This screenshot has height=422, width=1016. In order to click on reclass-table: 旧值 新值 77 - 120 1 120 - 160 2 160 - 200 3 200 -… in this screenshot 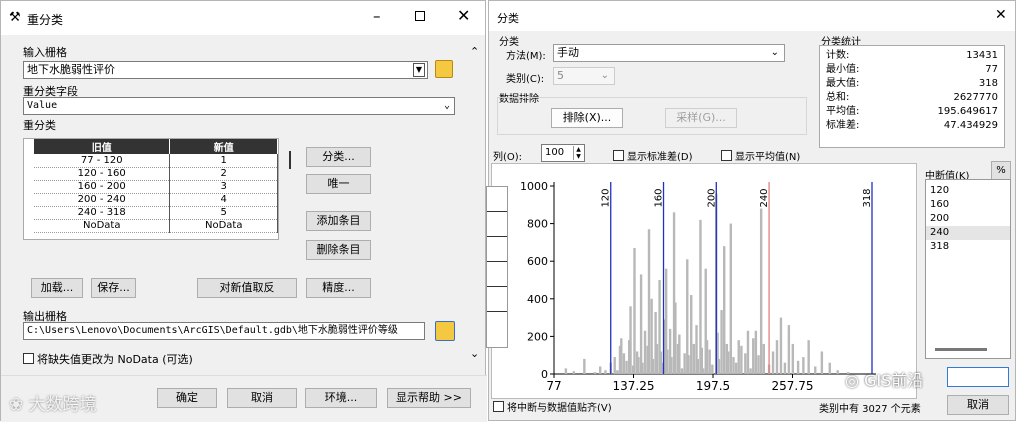, I will do `click(151, 189)`.